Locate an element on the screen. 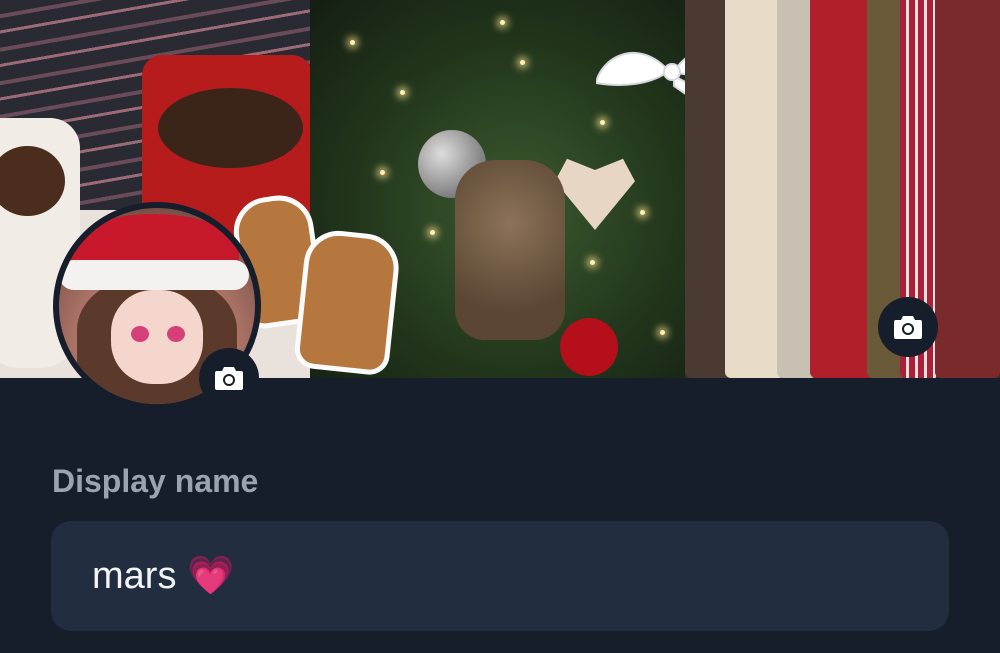 The image size is (1000, 653). ornament-red is located at coordinates (589, 347).